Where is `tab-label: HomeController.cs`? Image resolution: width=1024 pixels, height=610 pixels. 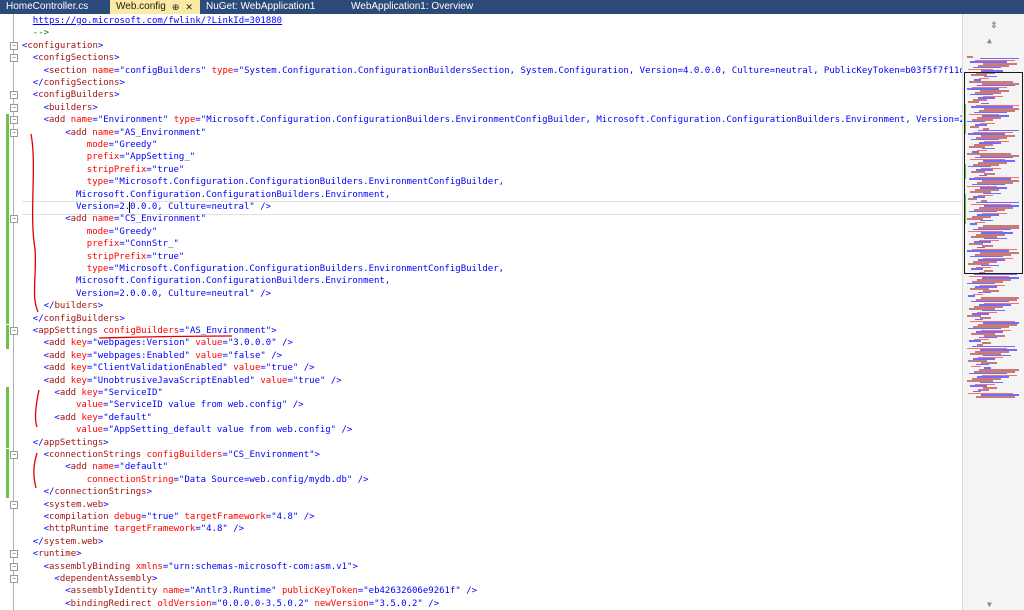 tab-label: HomeController.cs is located at coordinates (47, 6).